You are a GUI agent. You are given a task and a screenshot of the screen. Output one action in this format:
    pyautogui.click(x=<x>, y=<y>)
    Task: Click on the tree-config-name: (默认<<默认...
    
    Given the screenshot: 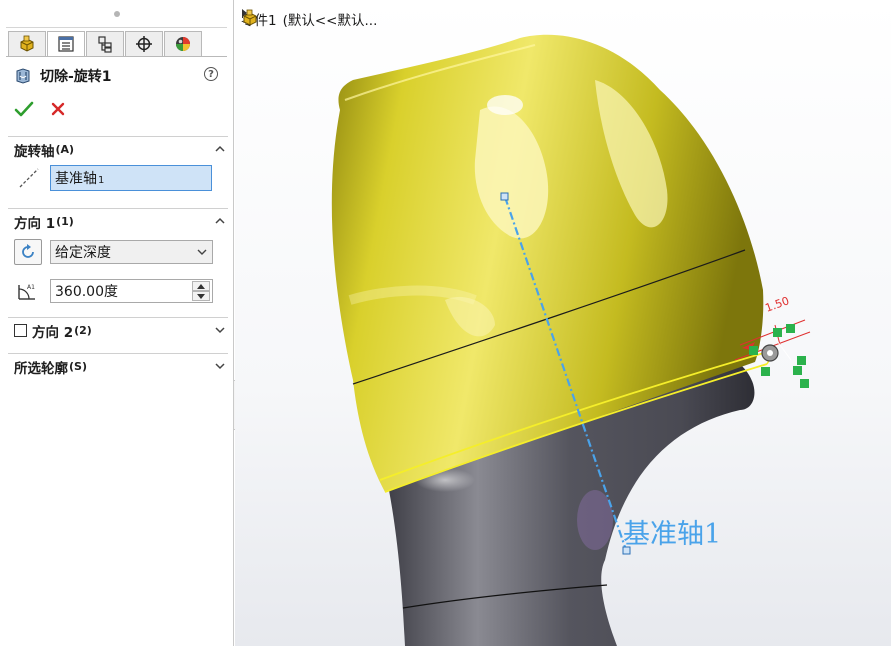 What is the action you would take?
    pyautogui.click(x=330, y=21)
    